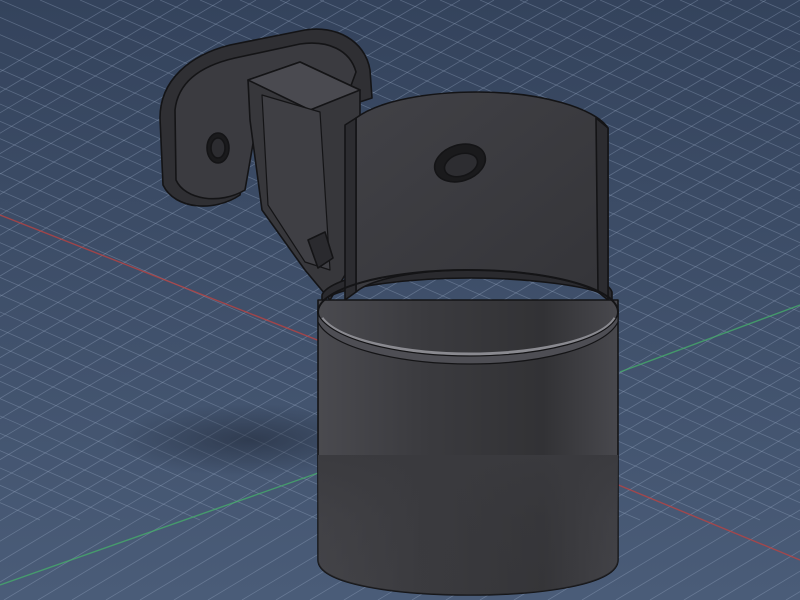 The height and width of the screenshot is (600, 800). Describe the element at coordinates (350, 209) in the screenshot. I see `mounting-plate-left-edge` at that location.